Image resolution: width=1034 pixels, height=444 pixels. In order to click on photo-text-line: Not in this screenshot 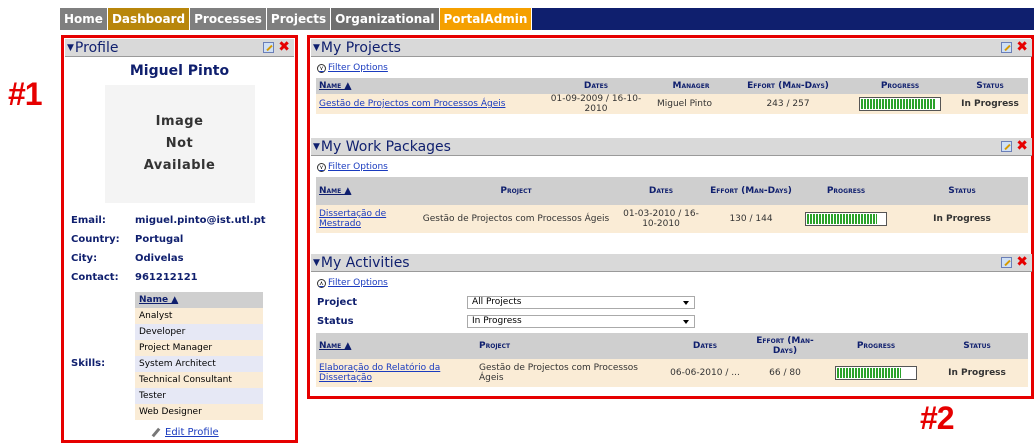, I will do `click(179, 143)`.